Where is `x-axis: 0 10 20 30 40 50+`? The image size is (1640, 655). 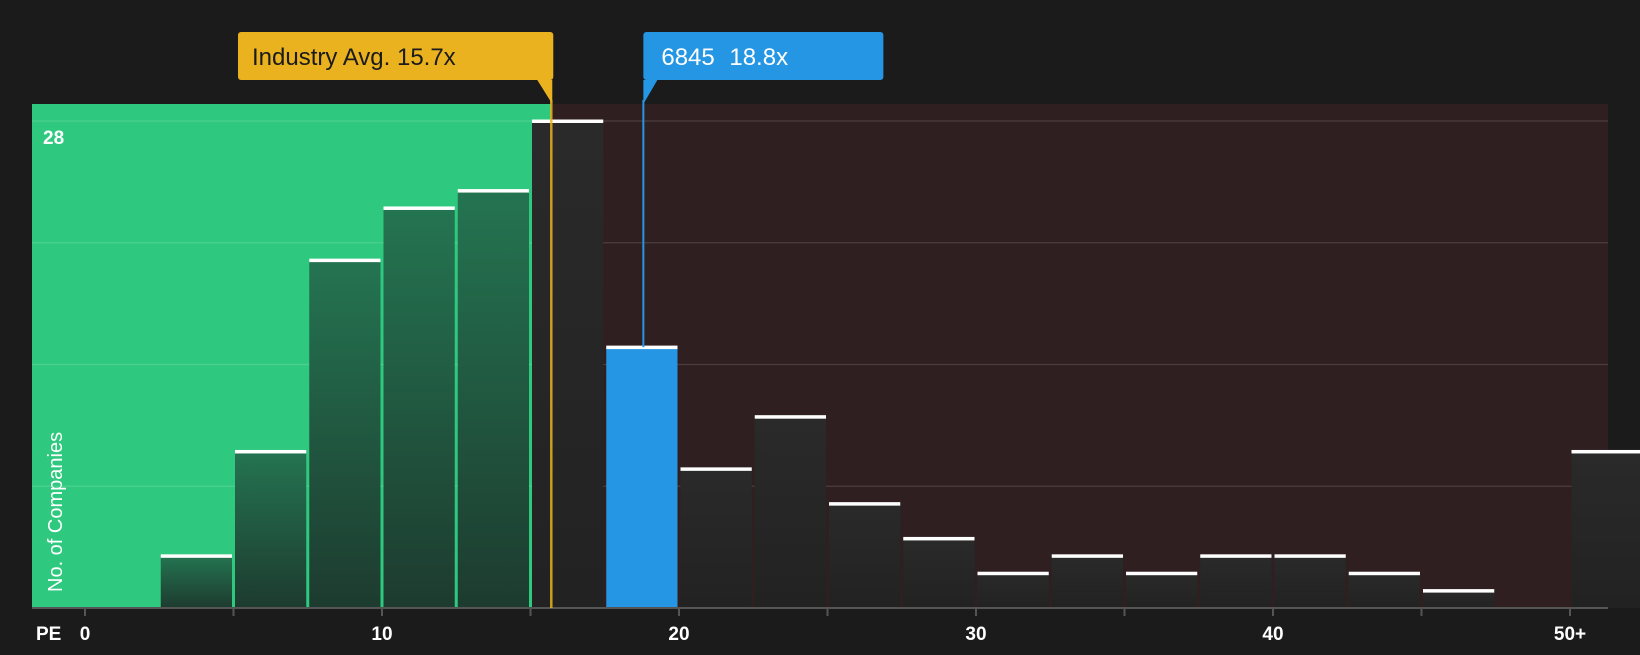
x-axis: 0 10 20 30 40 50+ is located at coordinates (820, 626).